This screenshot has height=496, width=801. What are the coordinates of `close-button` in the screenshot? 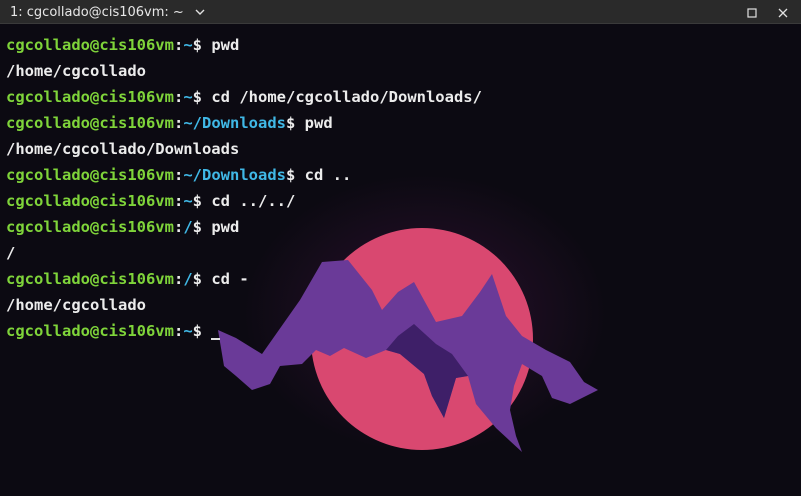 It's located at (783, 12).